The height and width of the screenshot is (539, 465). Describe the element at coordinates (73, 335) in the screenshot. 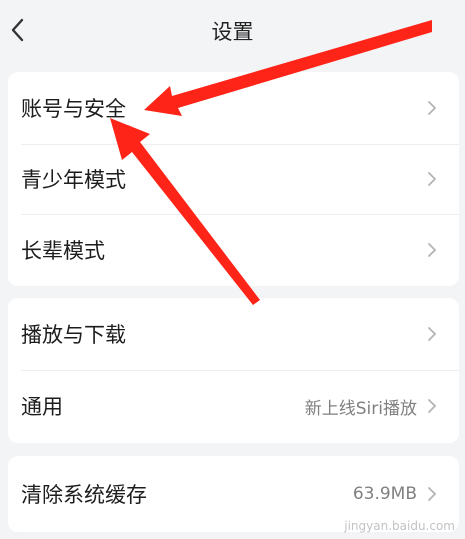

I see `settings-item-label: 播放与下载` at that location.